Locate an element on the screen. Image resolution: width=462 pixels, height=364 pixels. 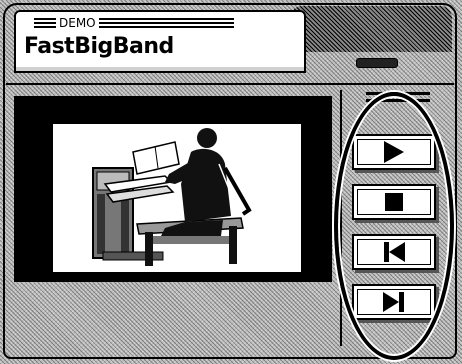
slot-indicator is located at coordinates (377, 63).